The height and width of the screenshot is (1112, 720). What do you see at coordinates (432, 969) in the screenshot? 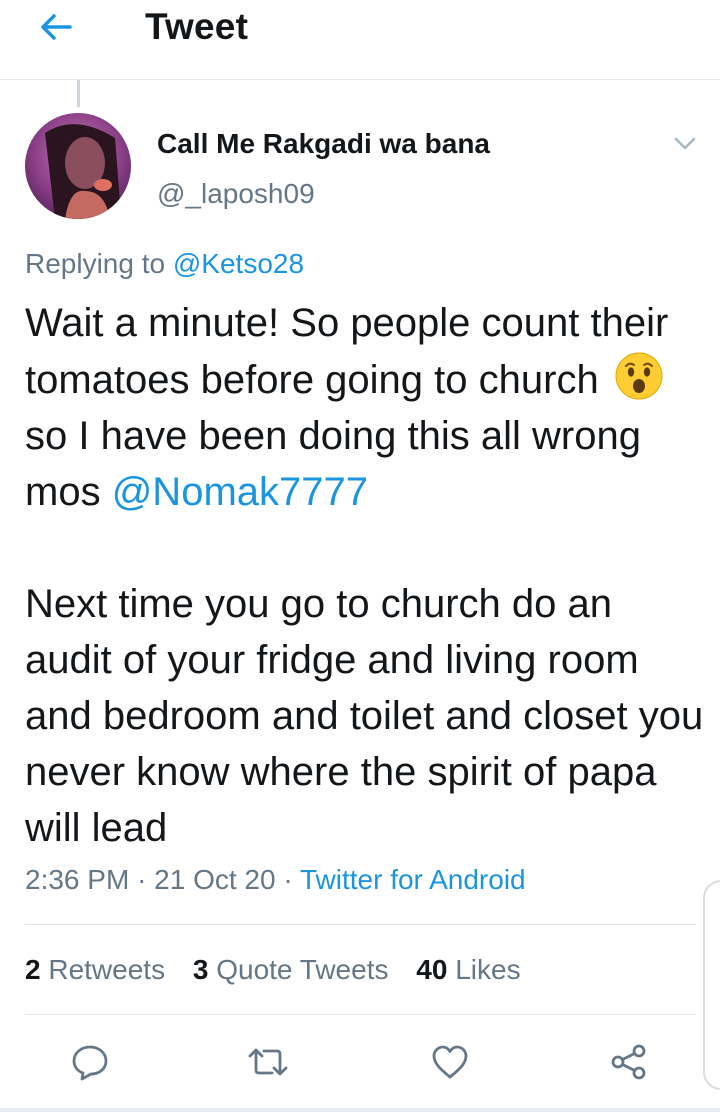
I see `likes-count: 40` at bounding box center [432, 969].